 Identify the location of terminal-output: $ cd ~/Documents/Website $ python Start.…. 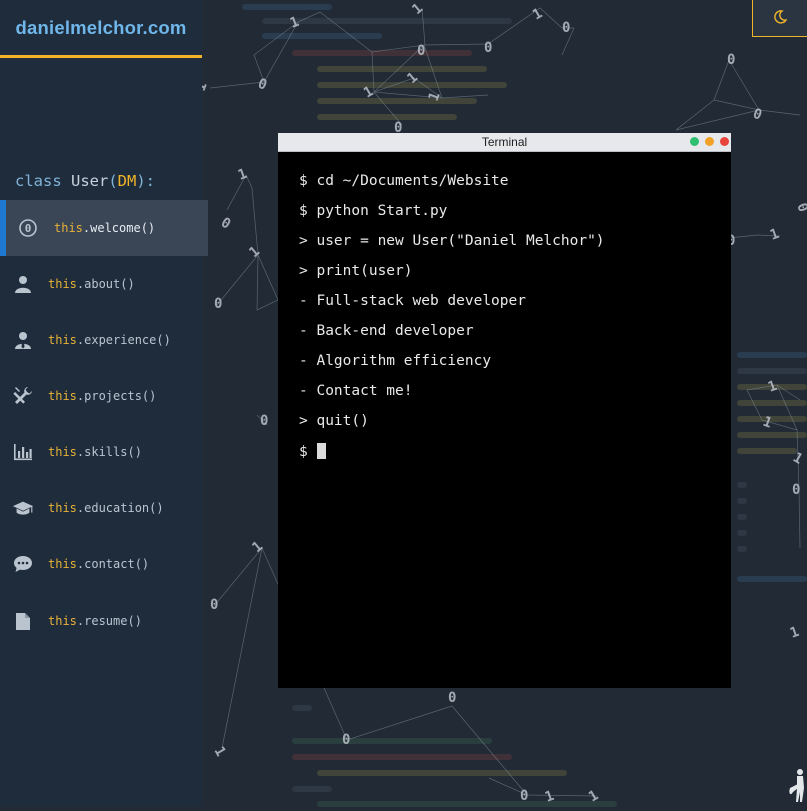
(452, 323).